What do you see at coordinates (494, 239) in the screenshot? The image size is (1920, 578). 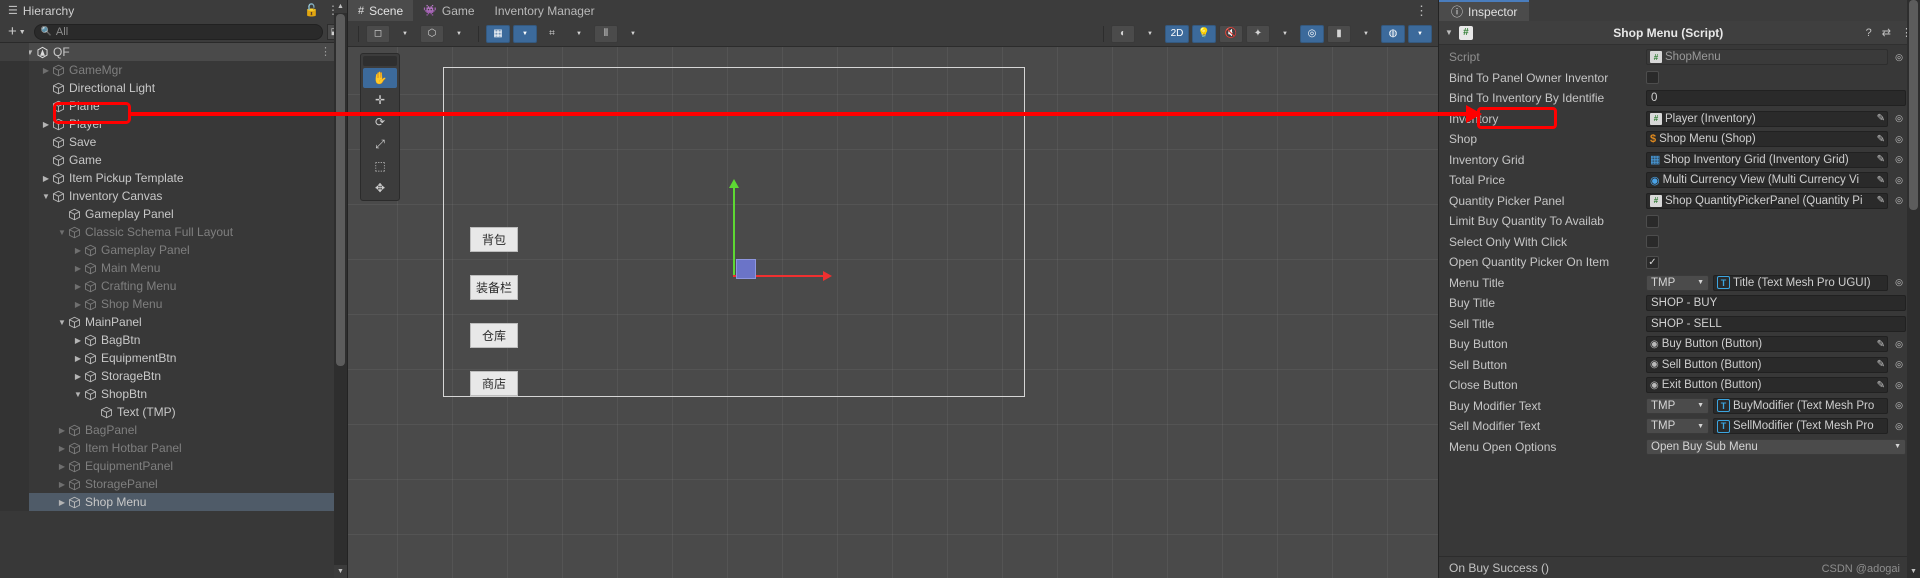 I see `scene-ui-button: 背包` at bounding box center [494, 239].